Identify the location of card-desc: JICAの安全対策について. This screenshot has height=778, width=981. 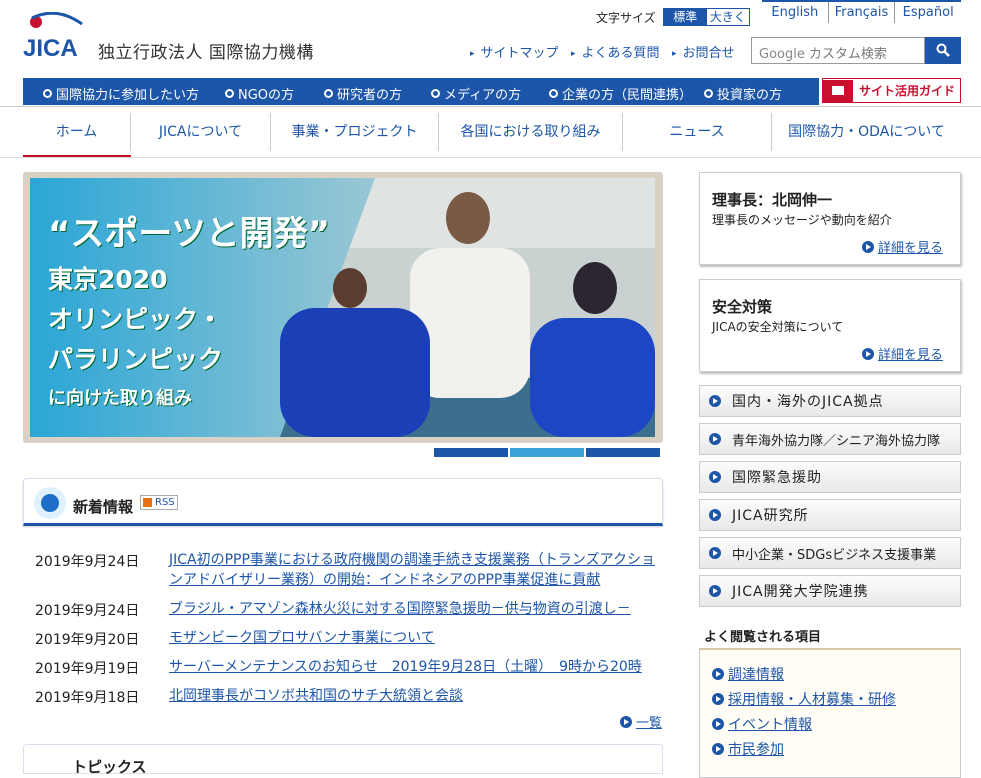
(778, 327).